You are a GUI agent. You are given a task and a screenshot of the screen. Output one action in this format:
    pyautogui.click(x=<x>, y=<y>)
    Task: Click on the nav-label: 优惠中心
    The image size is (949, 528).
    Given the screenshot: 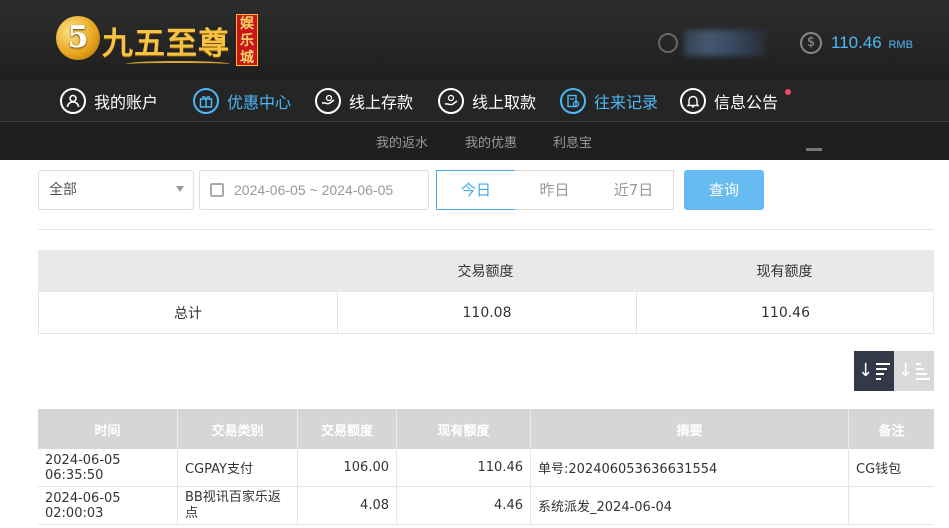 What is the action you would take?
    pyautogui.click(x=259, y=102)
    